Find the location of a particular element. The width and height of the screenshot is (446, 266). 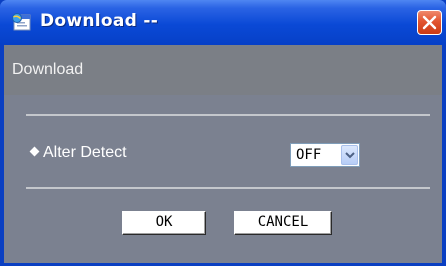

close-icon is located at coordinates (429, 22).